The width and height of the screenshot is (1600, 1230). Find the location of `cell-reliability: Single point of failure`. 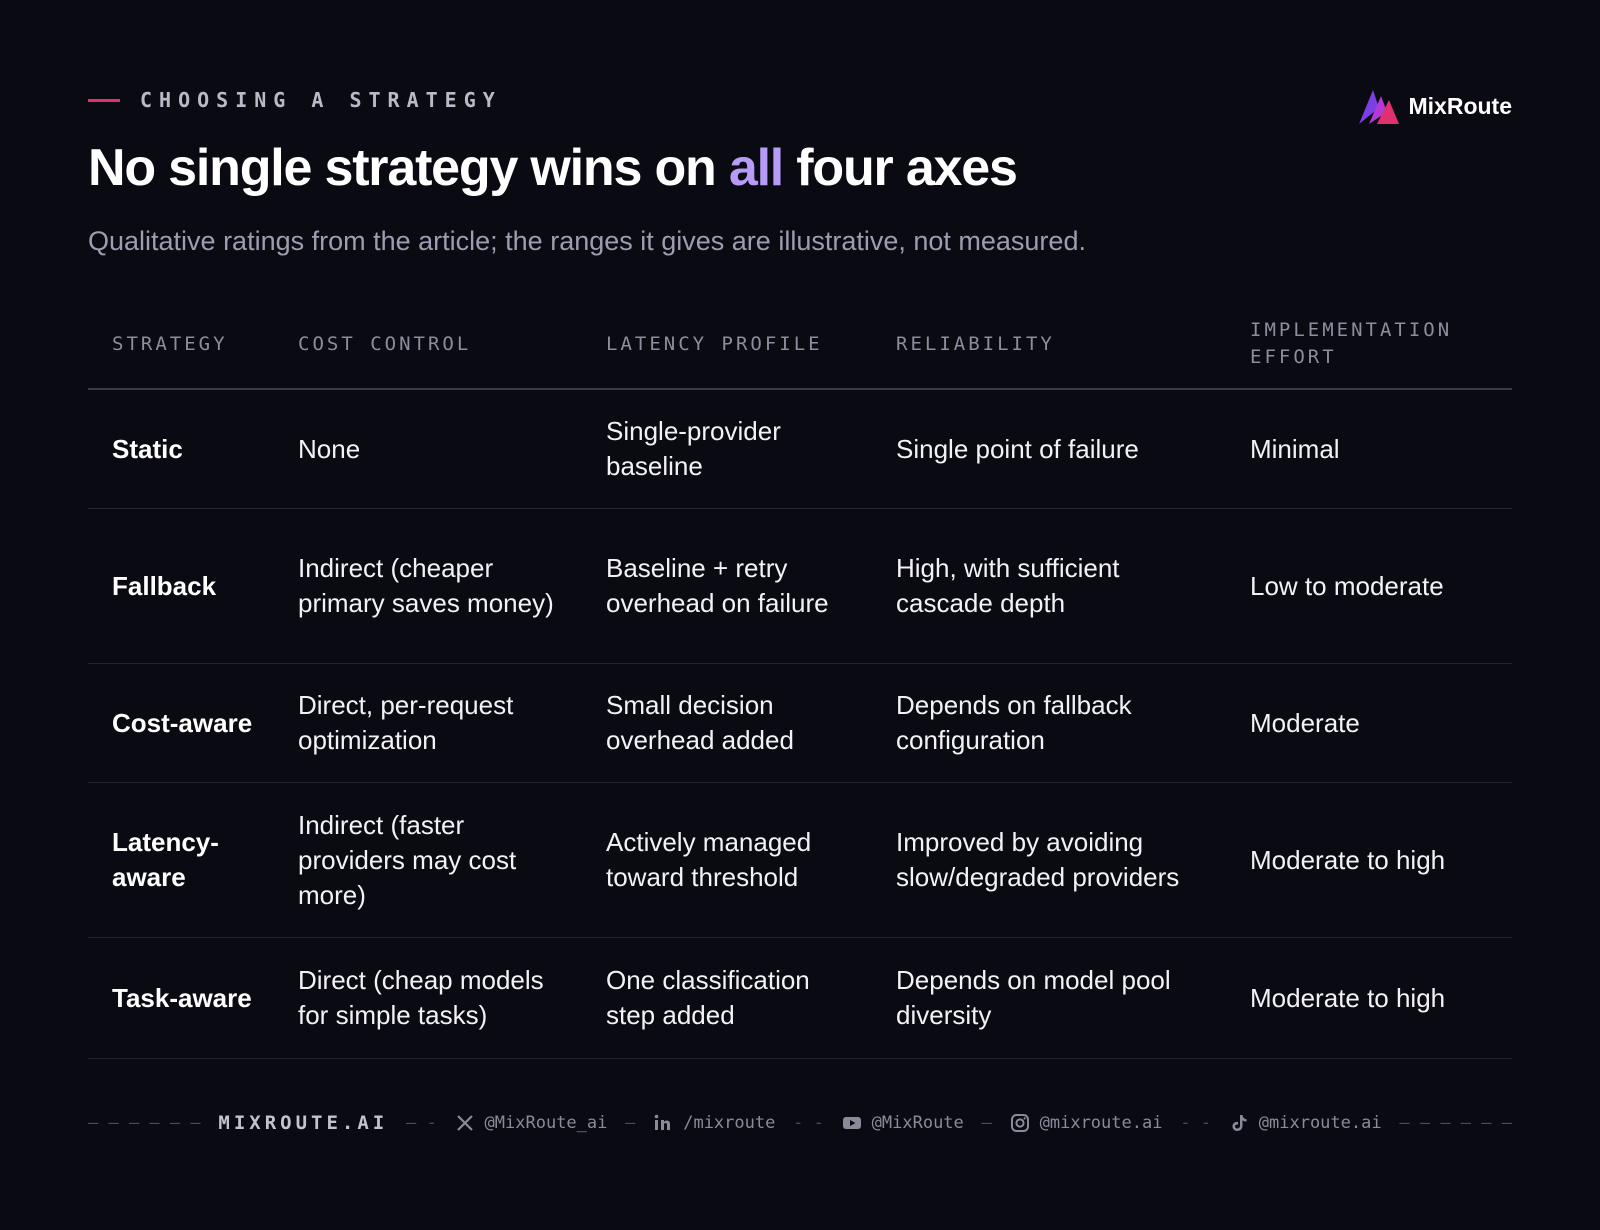

cell-reliability: Single point of failure is located at coordinates (1017, 448).